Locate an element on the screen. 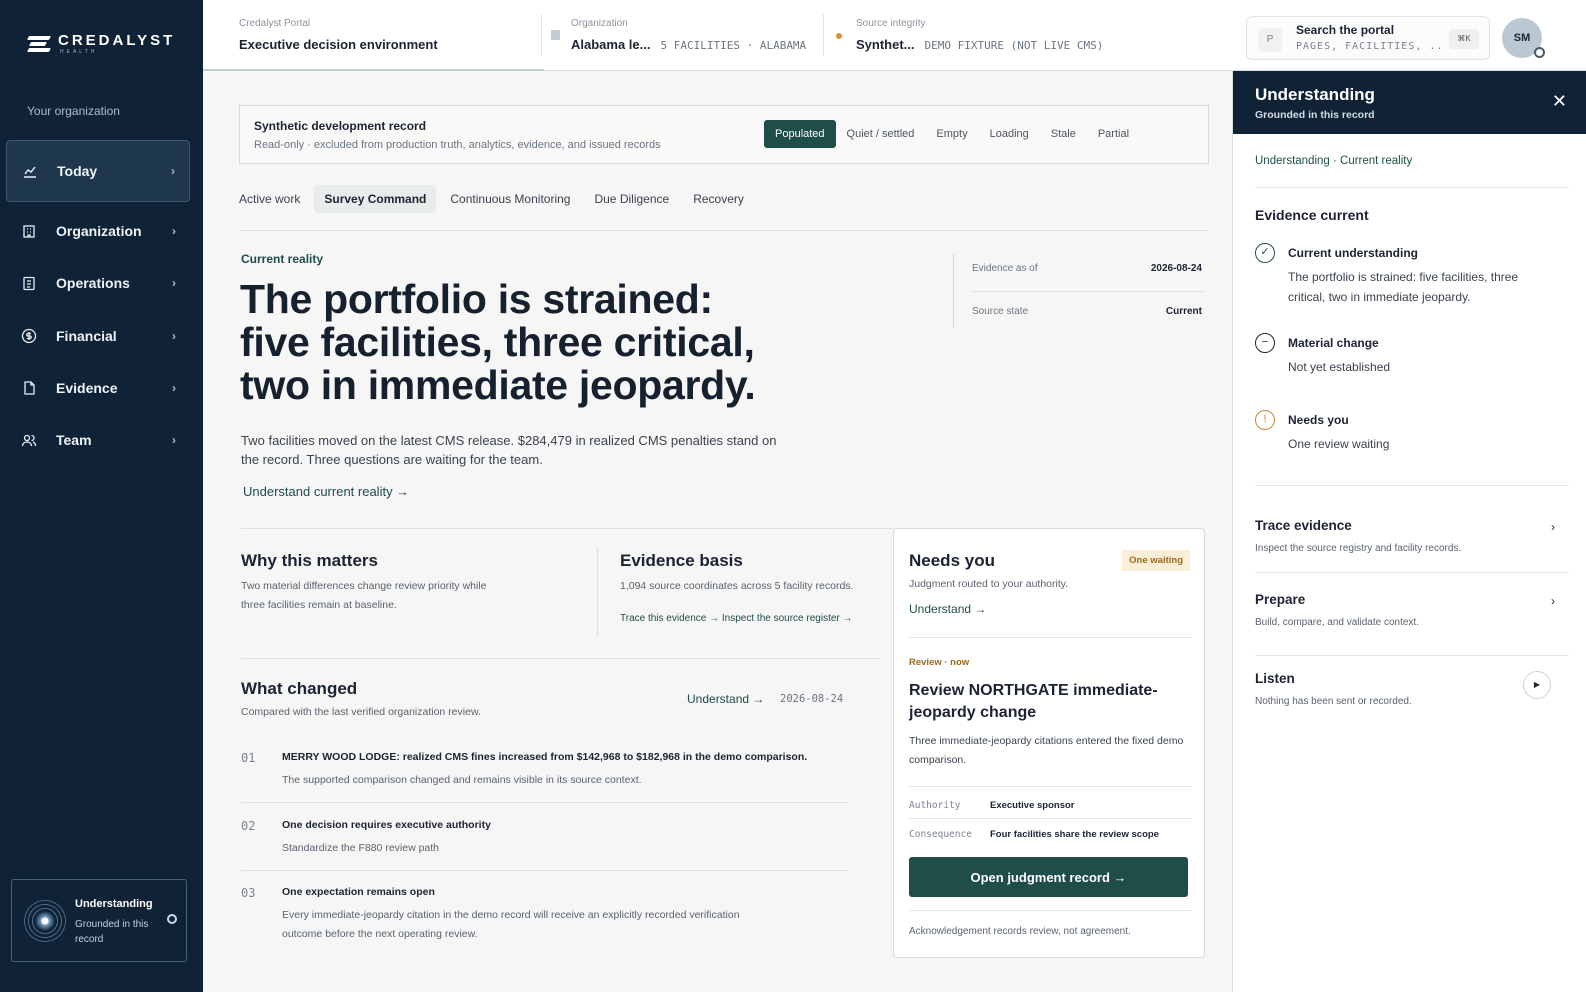  people-icon is located at coordinates (29, 440).